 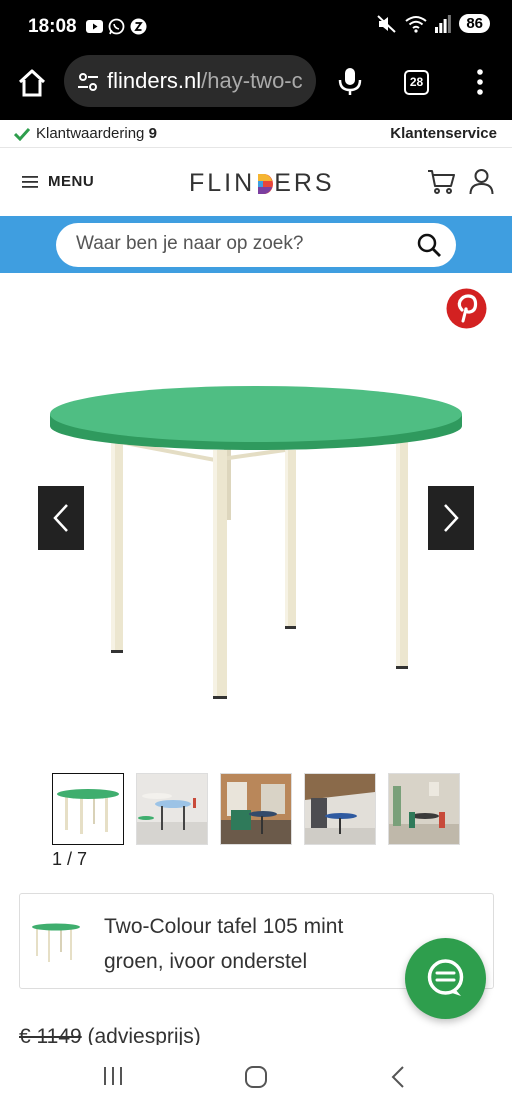 What do you see at coordinates (256, 134) in the screenshot?
I see `rating-strip: Klantwaardering 9 Klantenservice` at bounding box center [256, 134].